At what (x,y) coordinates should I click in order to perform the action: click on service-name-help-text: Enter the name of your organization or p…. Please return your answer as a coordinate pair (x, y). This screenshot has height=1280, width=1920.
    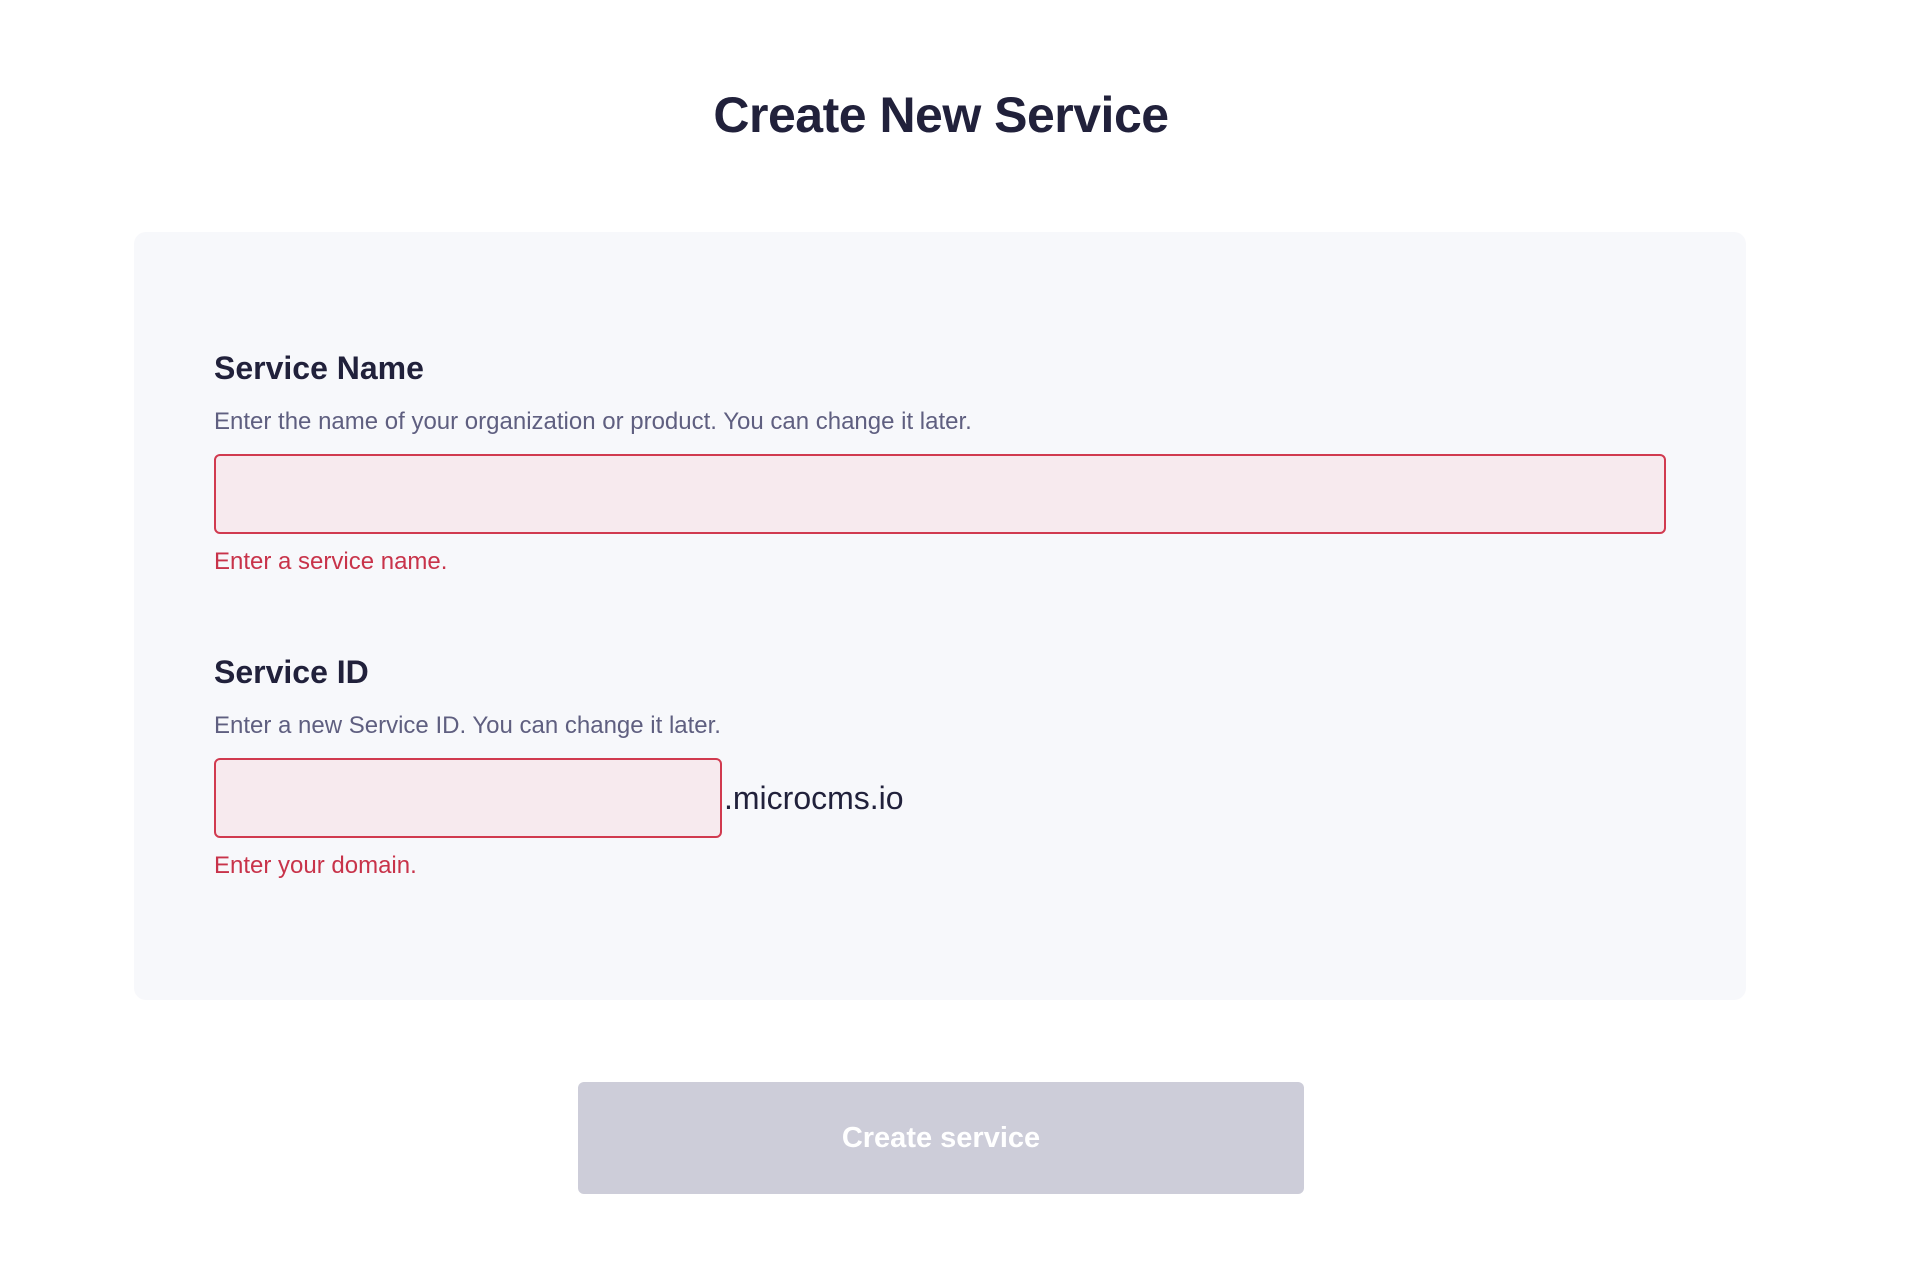
    Looking at the image, I should click on (593, 421).